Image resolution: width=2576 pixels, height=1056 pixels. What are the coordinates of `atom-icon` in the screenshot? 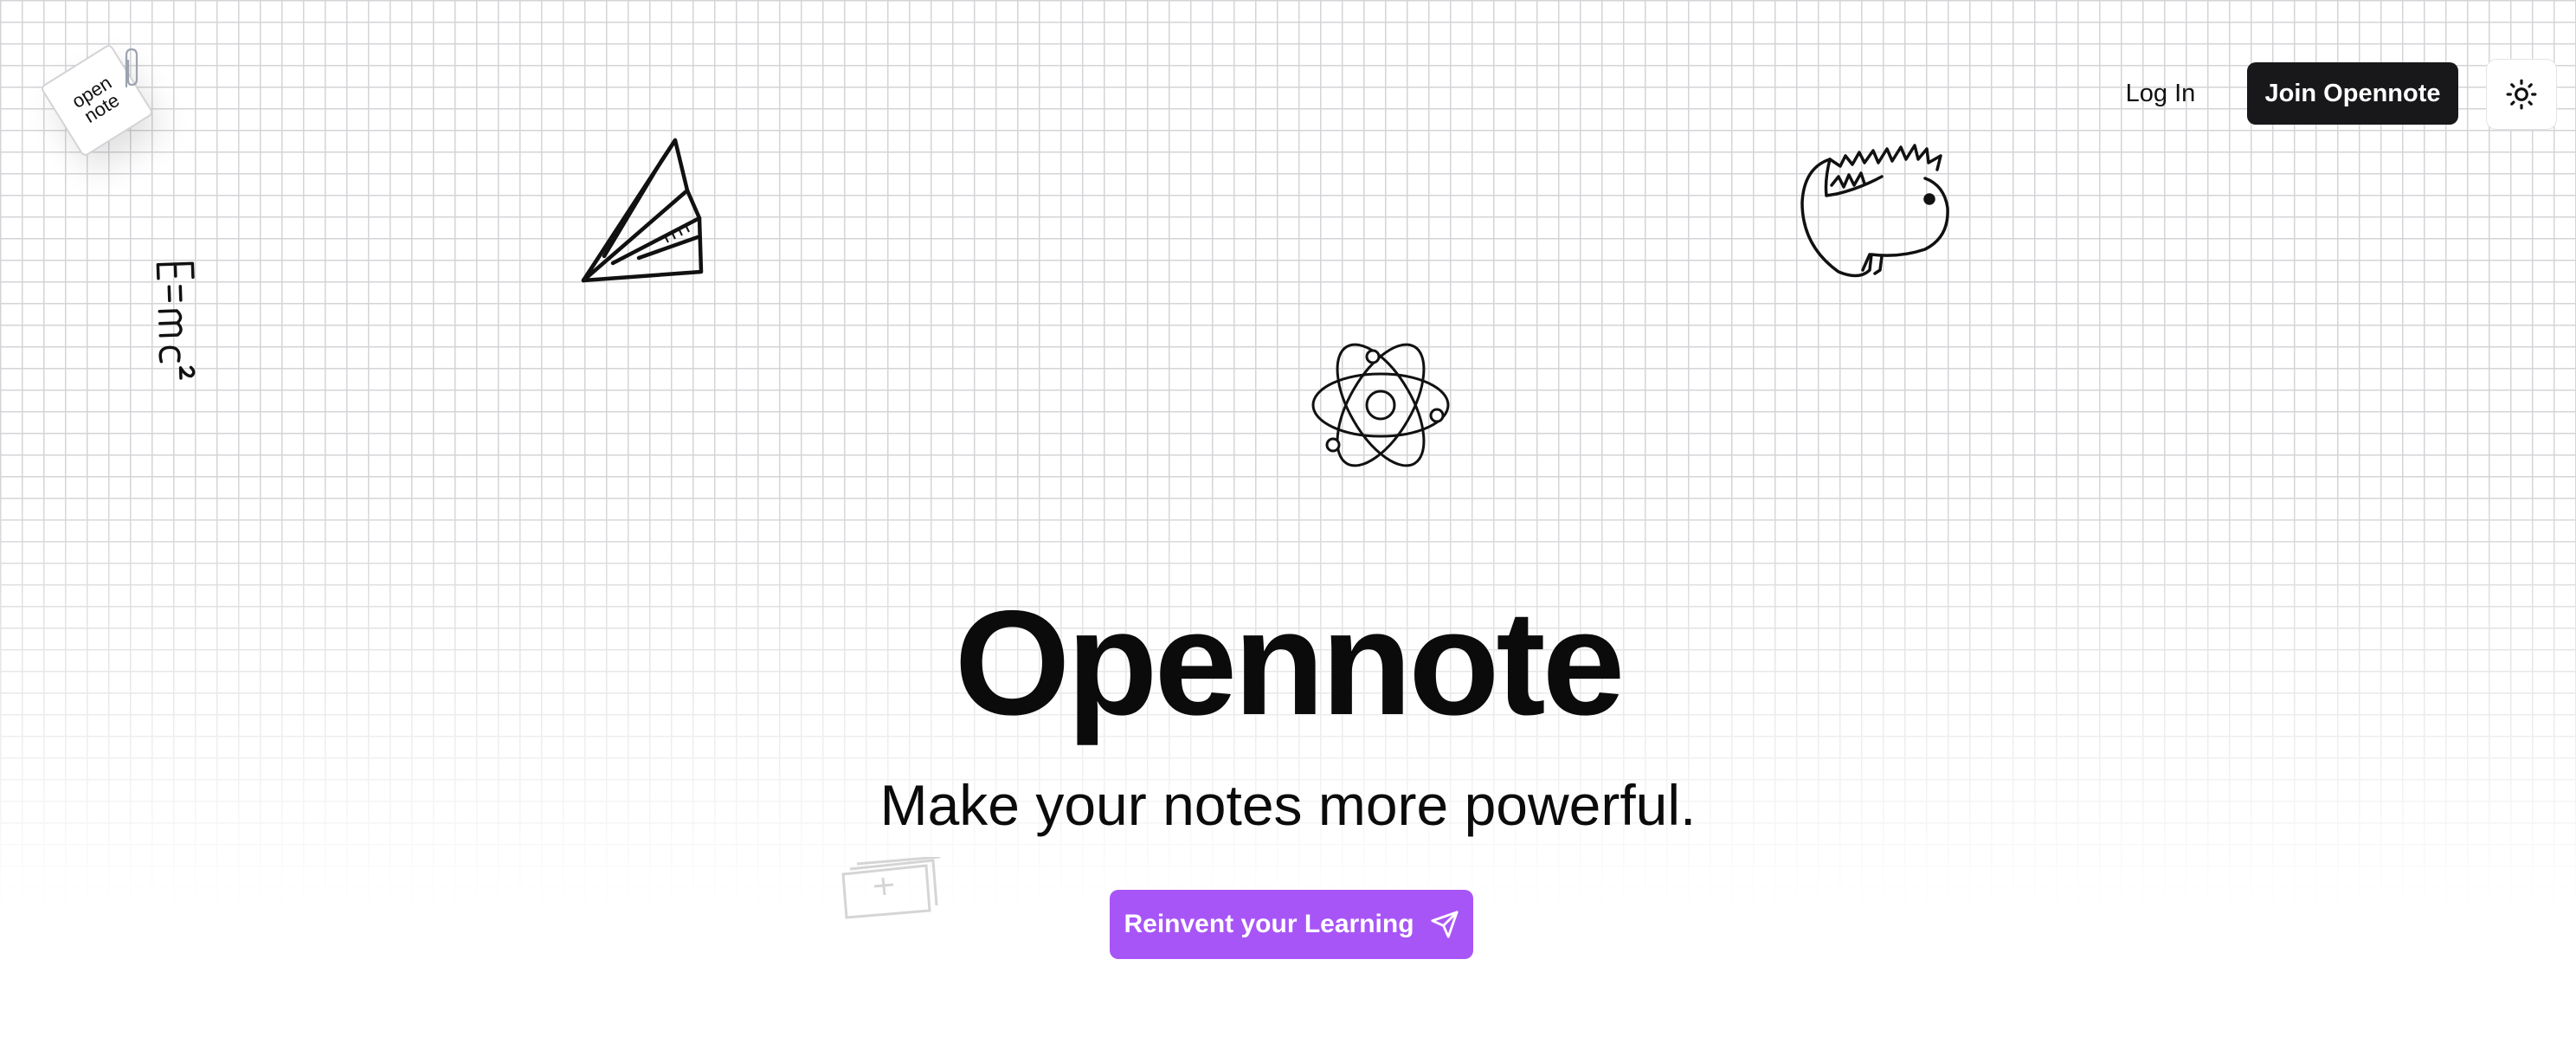 It's located at (1380, 405).